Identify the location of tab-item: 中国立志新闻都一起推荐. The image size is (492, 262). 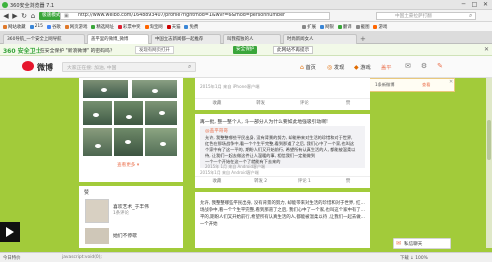
(186, 39).